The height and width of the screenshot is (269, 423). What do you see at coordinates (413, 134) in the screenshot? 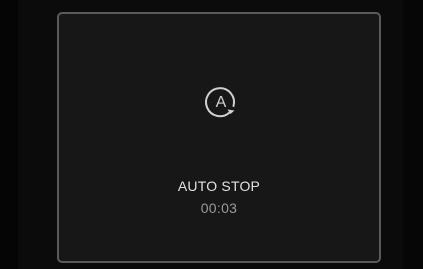
I see `right-bezel` at bounding box center [413, 134].